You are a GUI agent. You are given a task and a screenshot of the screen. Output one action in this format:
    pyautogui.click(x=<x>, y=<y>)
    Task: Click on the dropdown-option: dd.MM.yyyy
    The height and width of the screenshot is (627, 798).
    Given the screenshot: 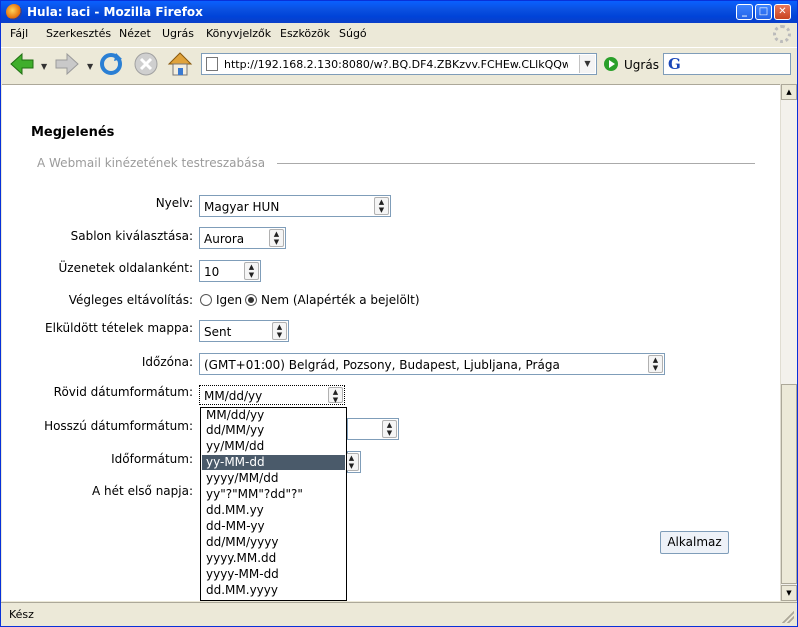 What is the action you would take?
    pyautogui.click(x=273, y=590)
    